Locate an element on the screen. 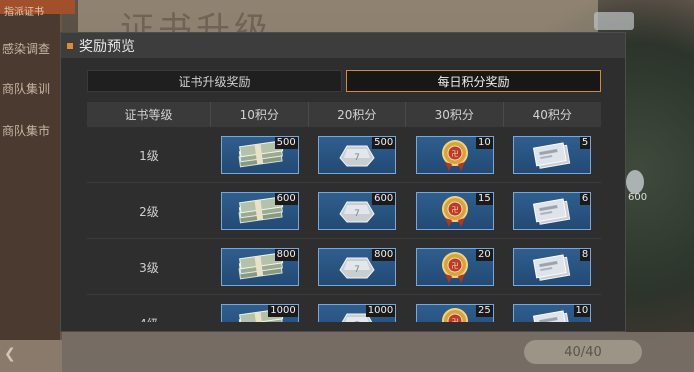 Image resolution: width=694 pixels, height=372 pixels. title-marker-icon is located at coordinates (70, 45).